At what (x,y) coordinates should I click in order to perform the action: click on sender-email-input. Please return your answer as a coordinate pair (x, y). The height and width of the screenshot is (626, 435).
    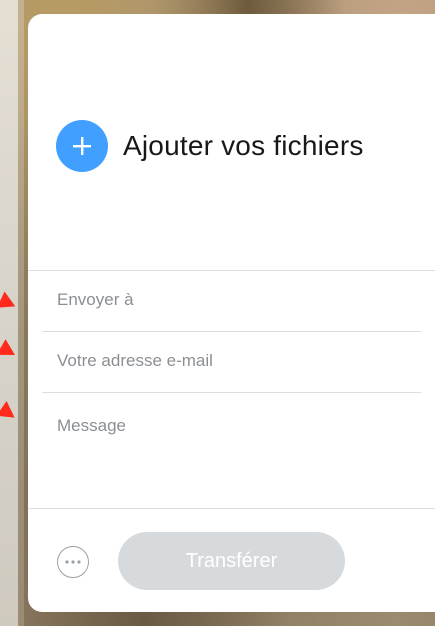
    Looking at the image, I should click on (232, 361).